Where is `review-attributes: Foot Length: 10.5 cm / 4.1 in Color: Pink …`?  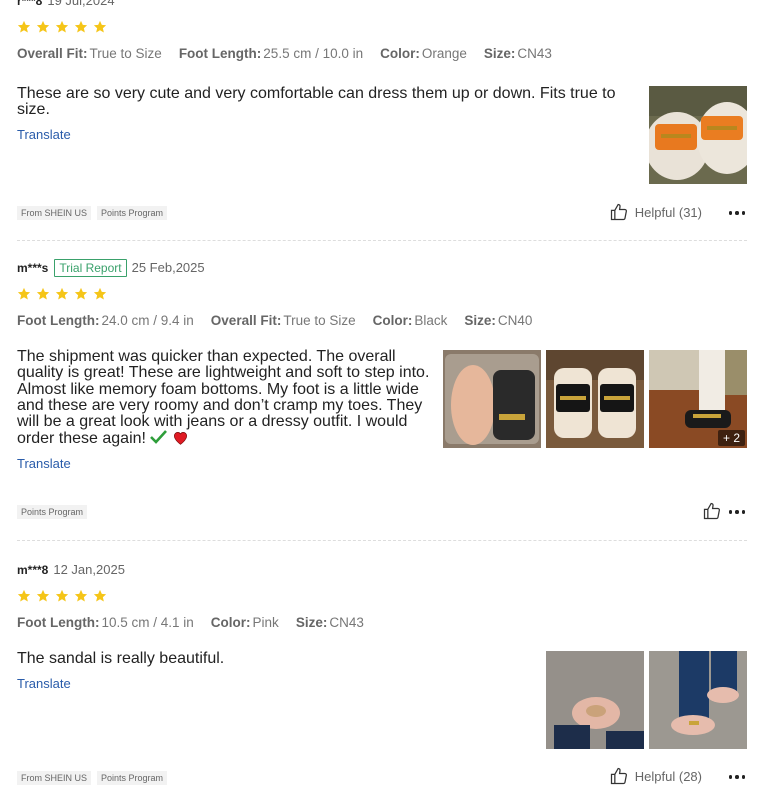 review-attributes: Foot Length: 10.5 cm / 4.1 in Color: Pink … is located at coordinates (382, 622).